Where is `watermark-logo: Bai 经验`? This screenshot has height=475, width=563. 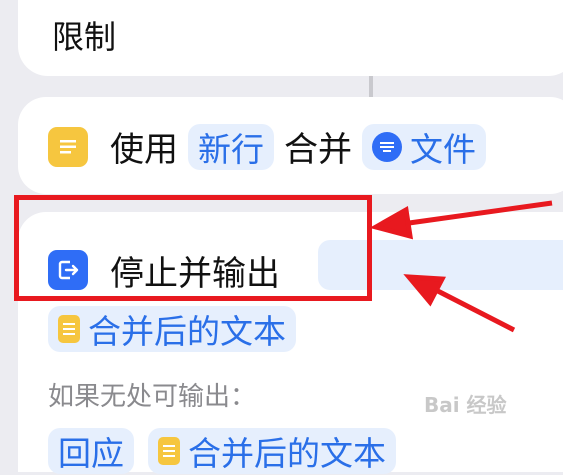
watermark-logo: Bai 经验 is located at coordinates (465, 405).